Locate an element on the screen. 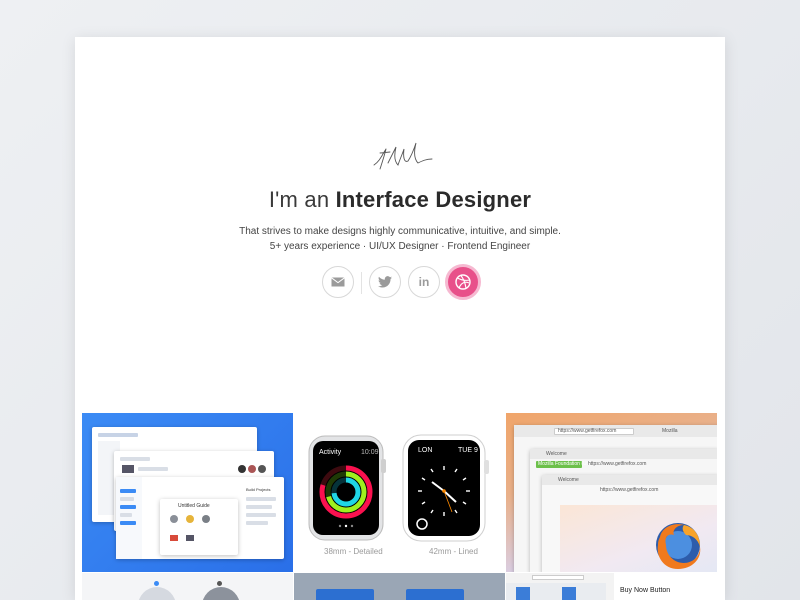  signature-logo is located at coordinates (403, 156).